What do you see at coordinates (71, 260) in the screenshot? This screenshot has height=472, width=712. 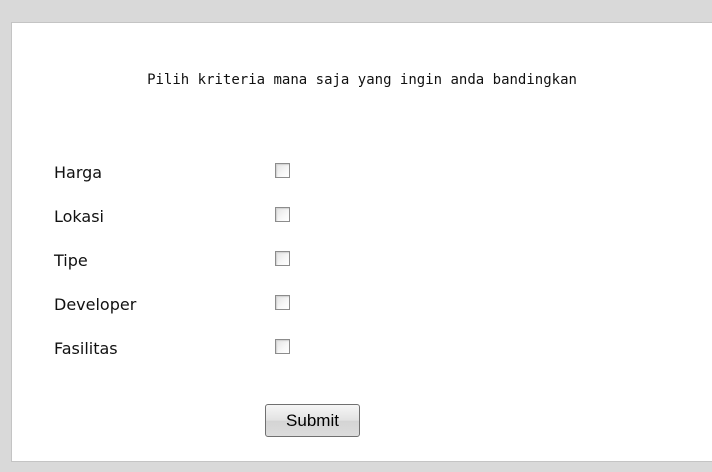 I see `criteria-label: Tipe` at bounding box center [71, 260].